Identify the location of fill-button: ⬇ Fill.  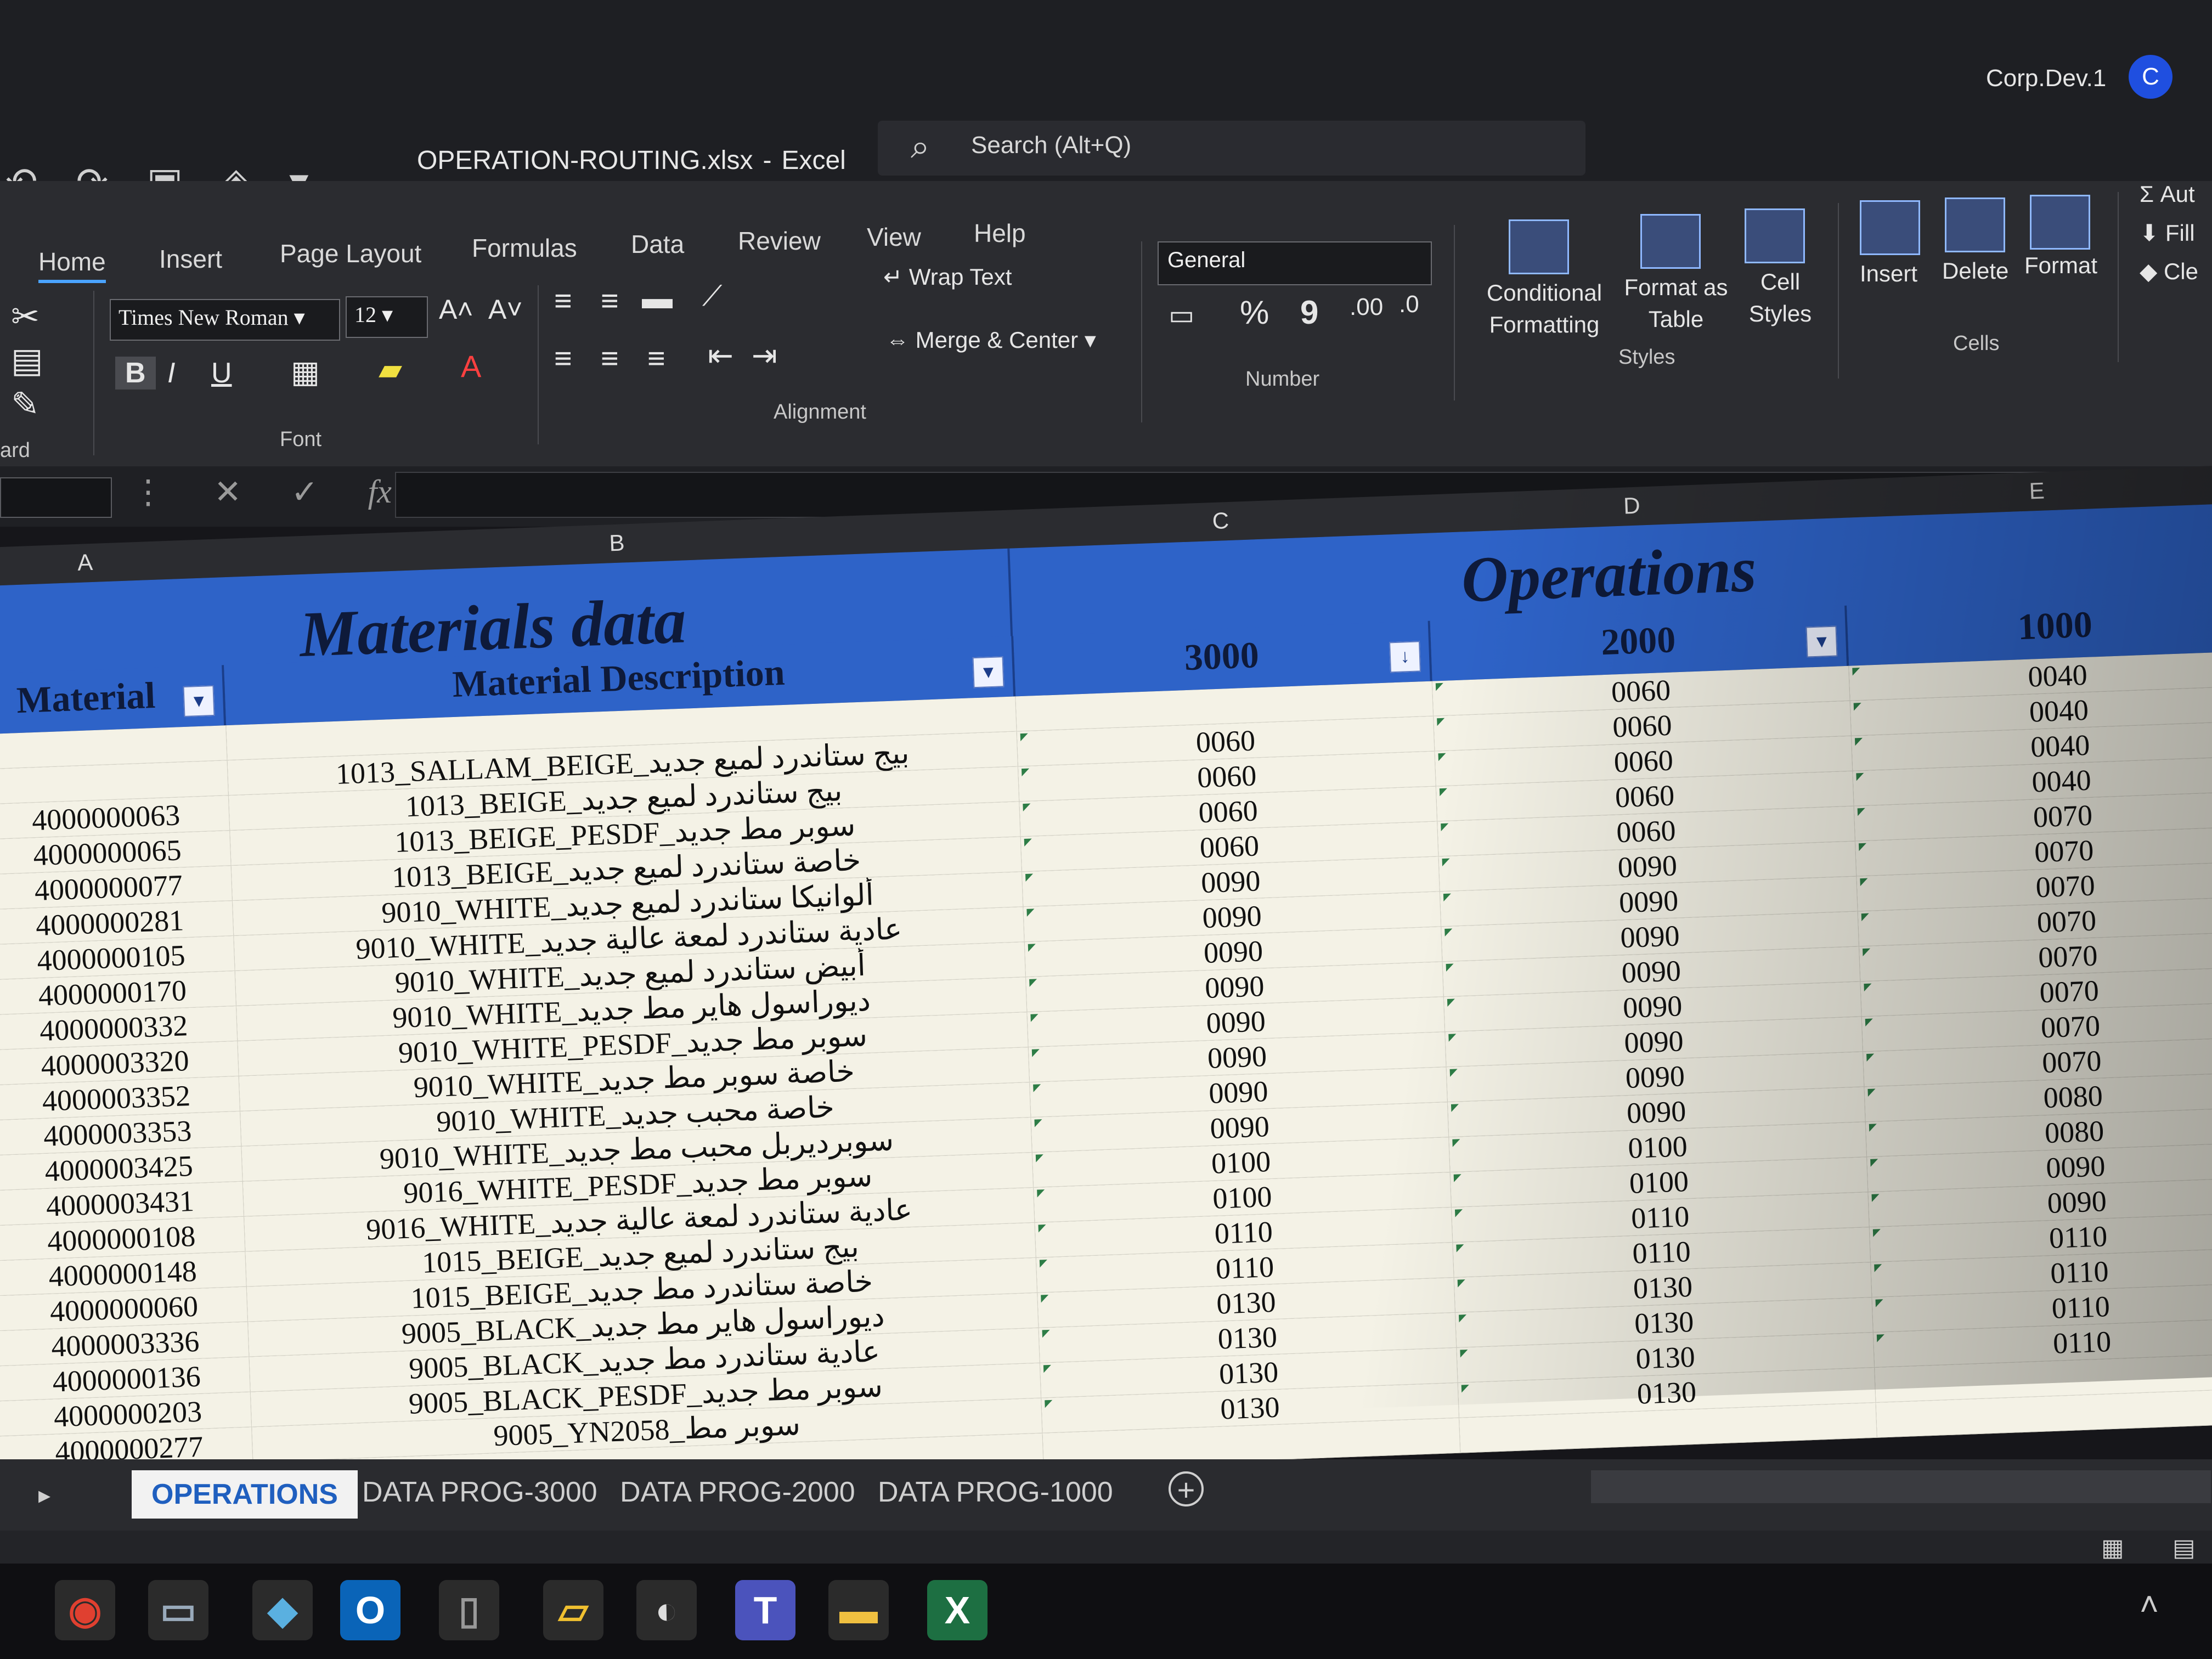
(2167, 232).